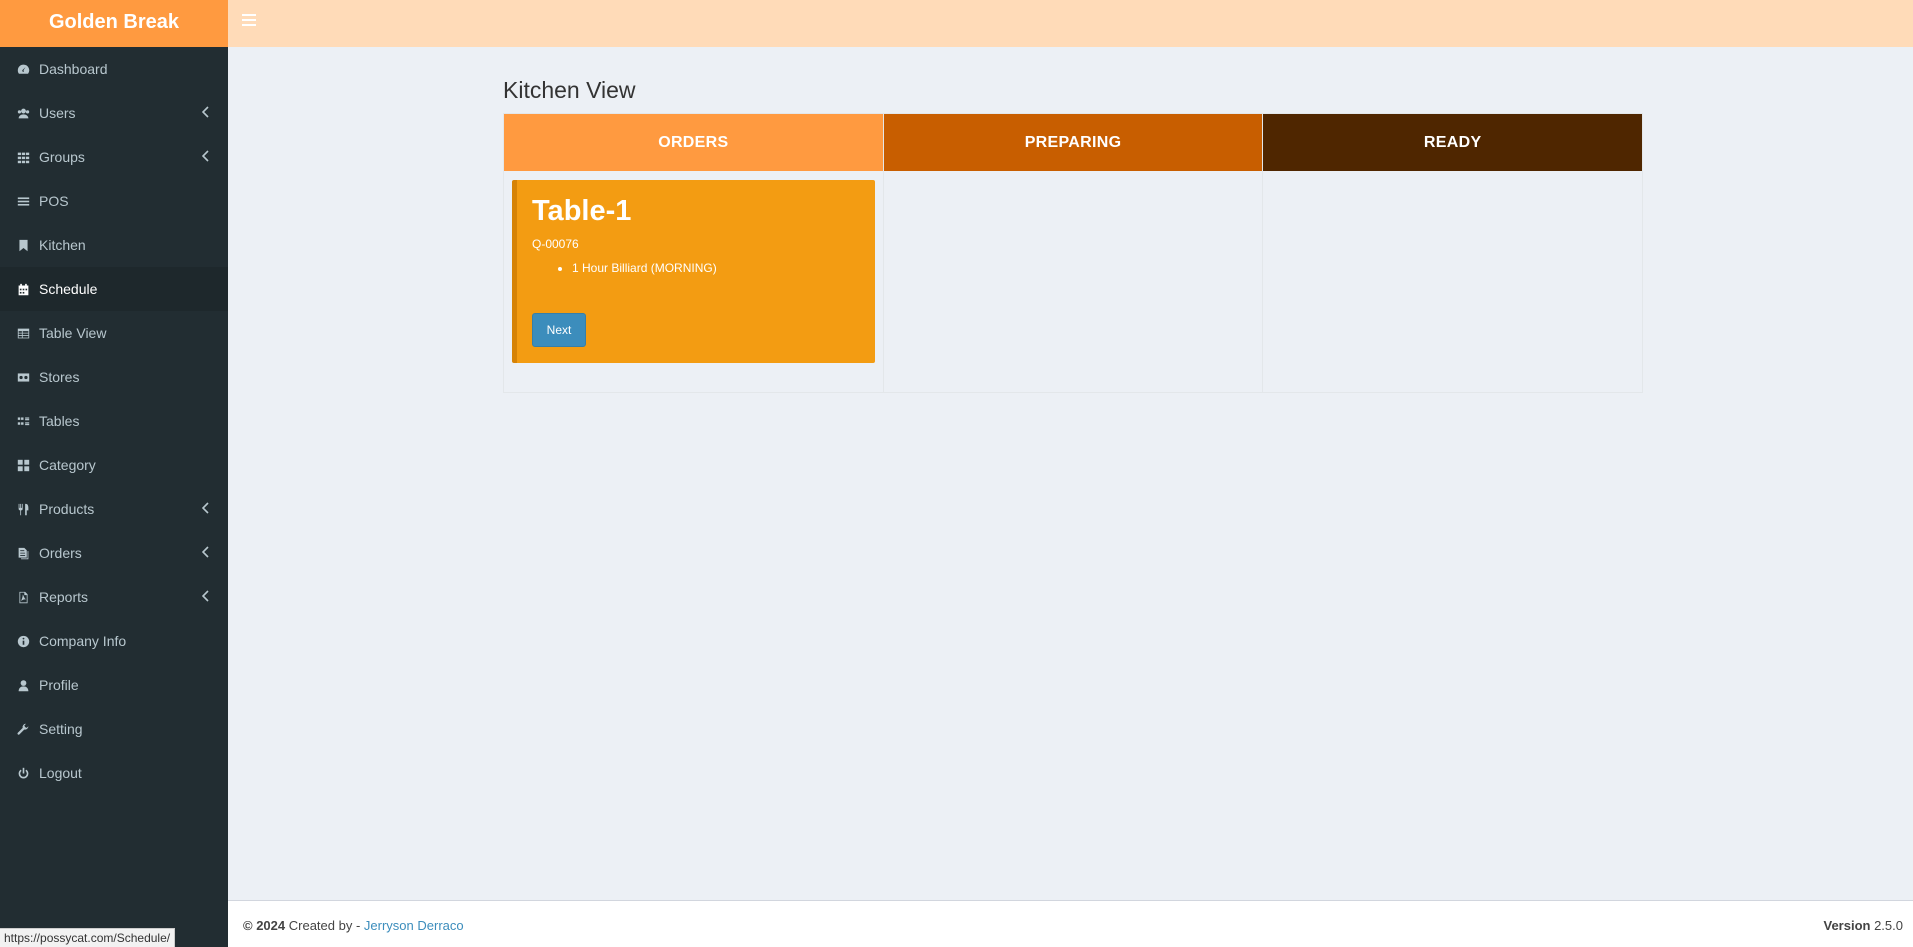 The width and height of the screenshot is (1913, 947). What do you see at coordinates (723, 268) in the screenshot?
I see `order-item: 1 Hour Billiard (MORNING)` at bounding box center [723, 268].